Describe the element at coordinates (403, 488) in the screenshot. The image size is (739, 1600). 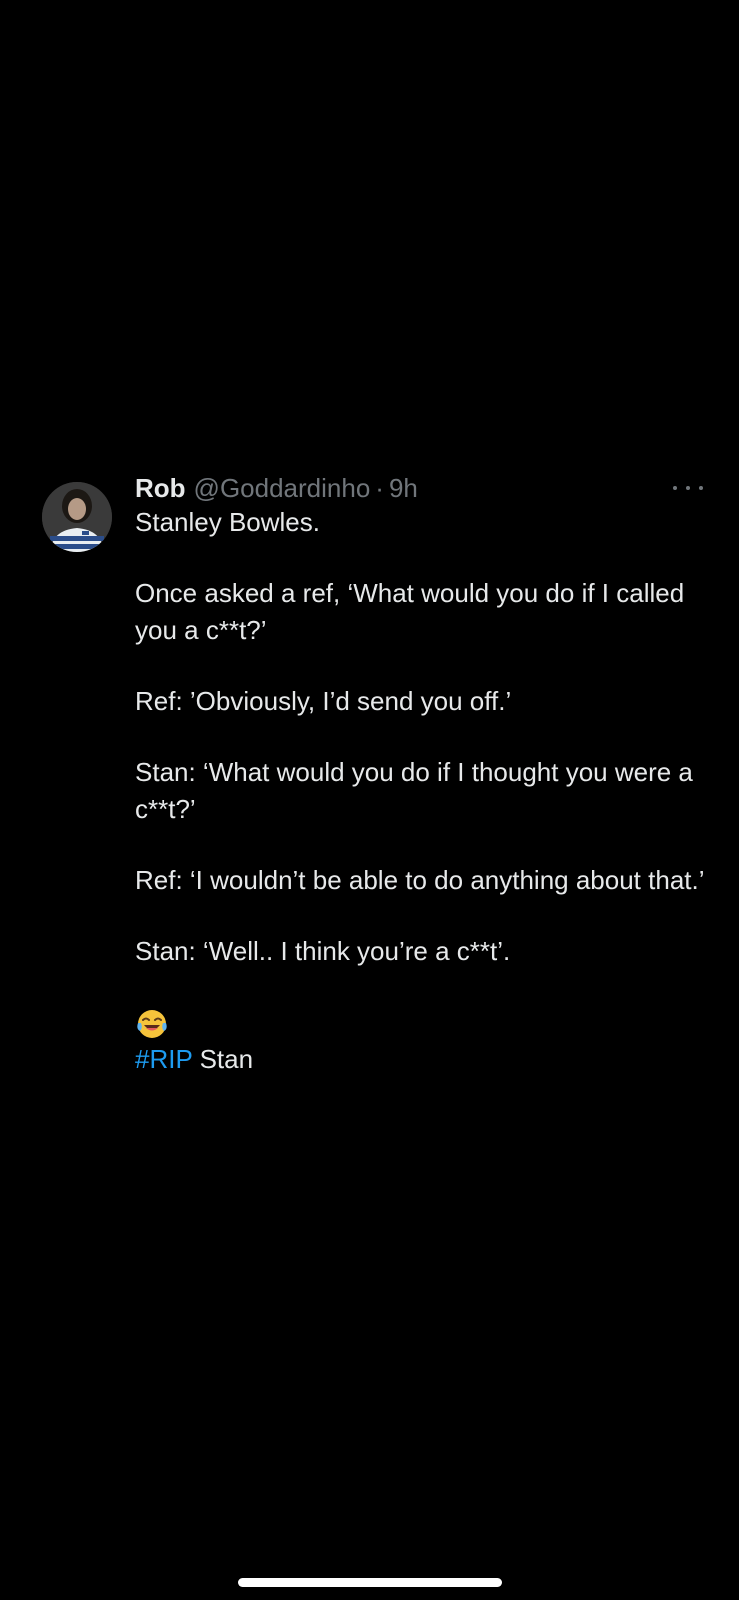
I see `timestamp: 9h` at that location.